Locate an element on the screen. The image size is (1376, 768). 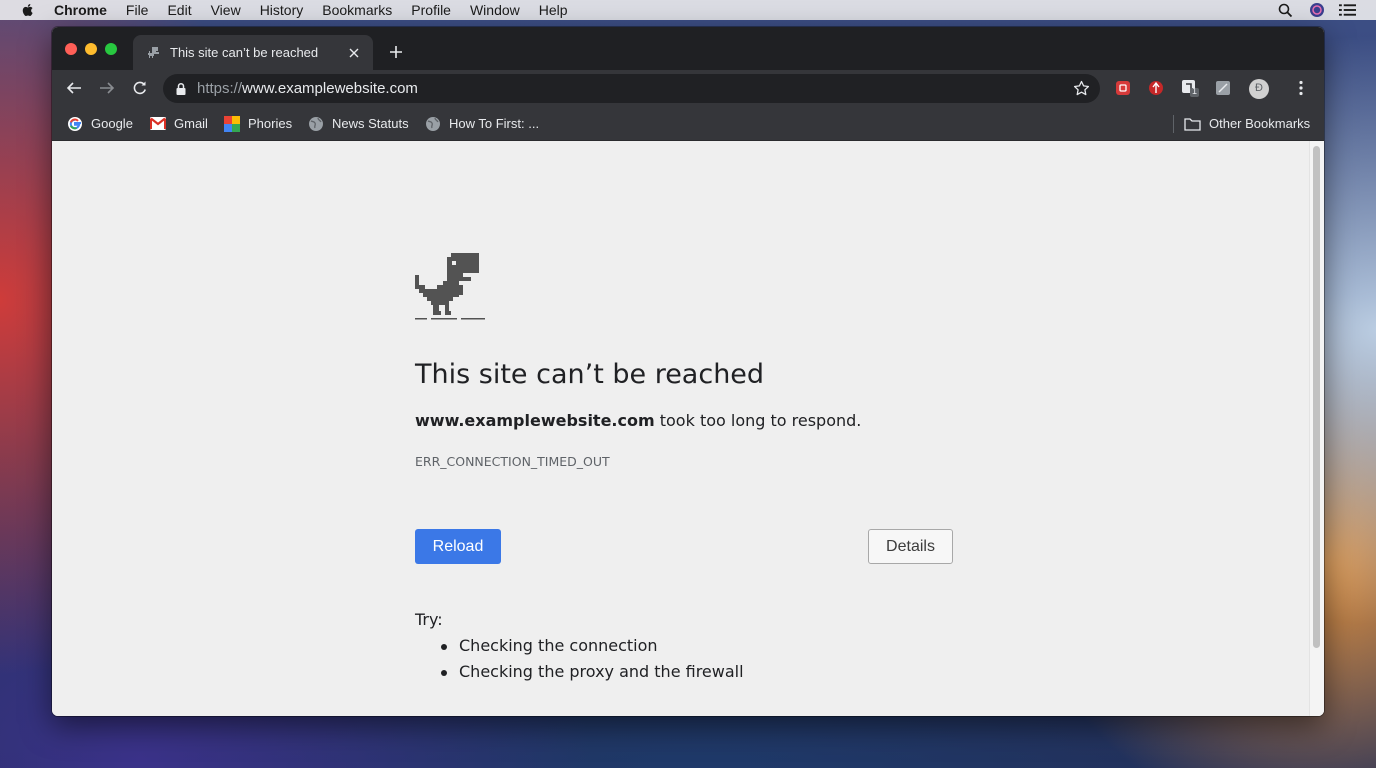
bookmark-phories-label: Phories is located at coordinates (270, 123).